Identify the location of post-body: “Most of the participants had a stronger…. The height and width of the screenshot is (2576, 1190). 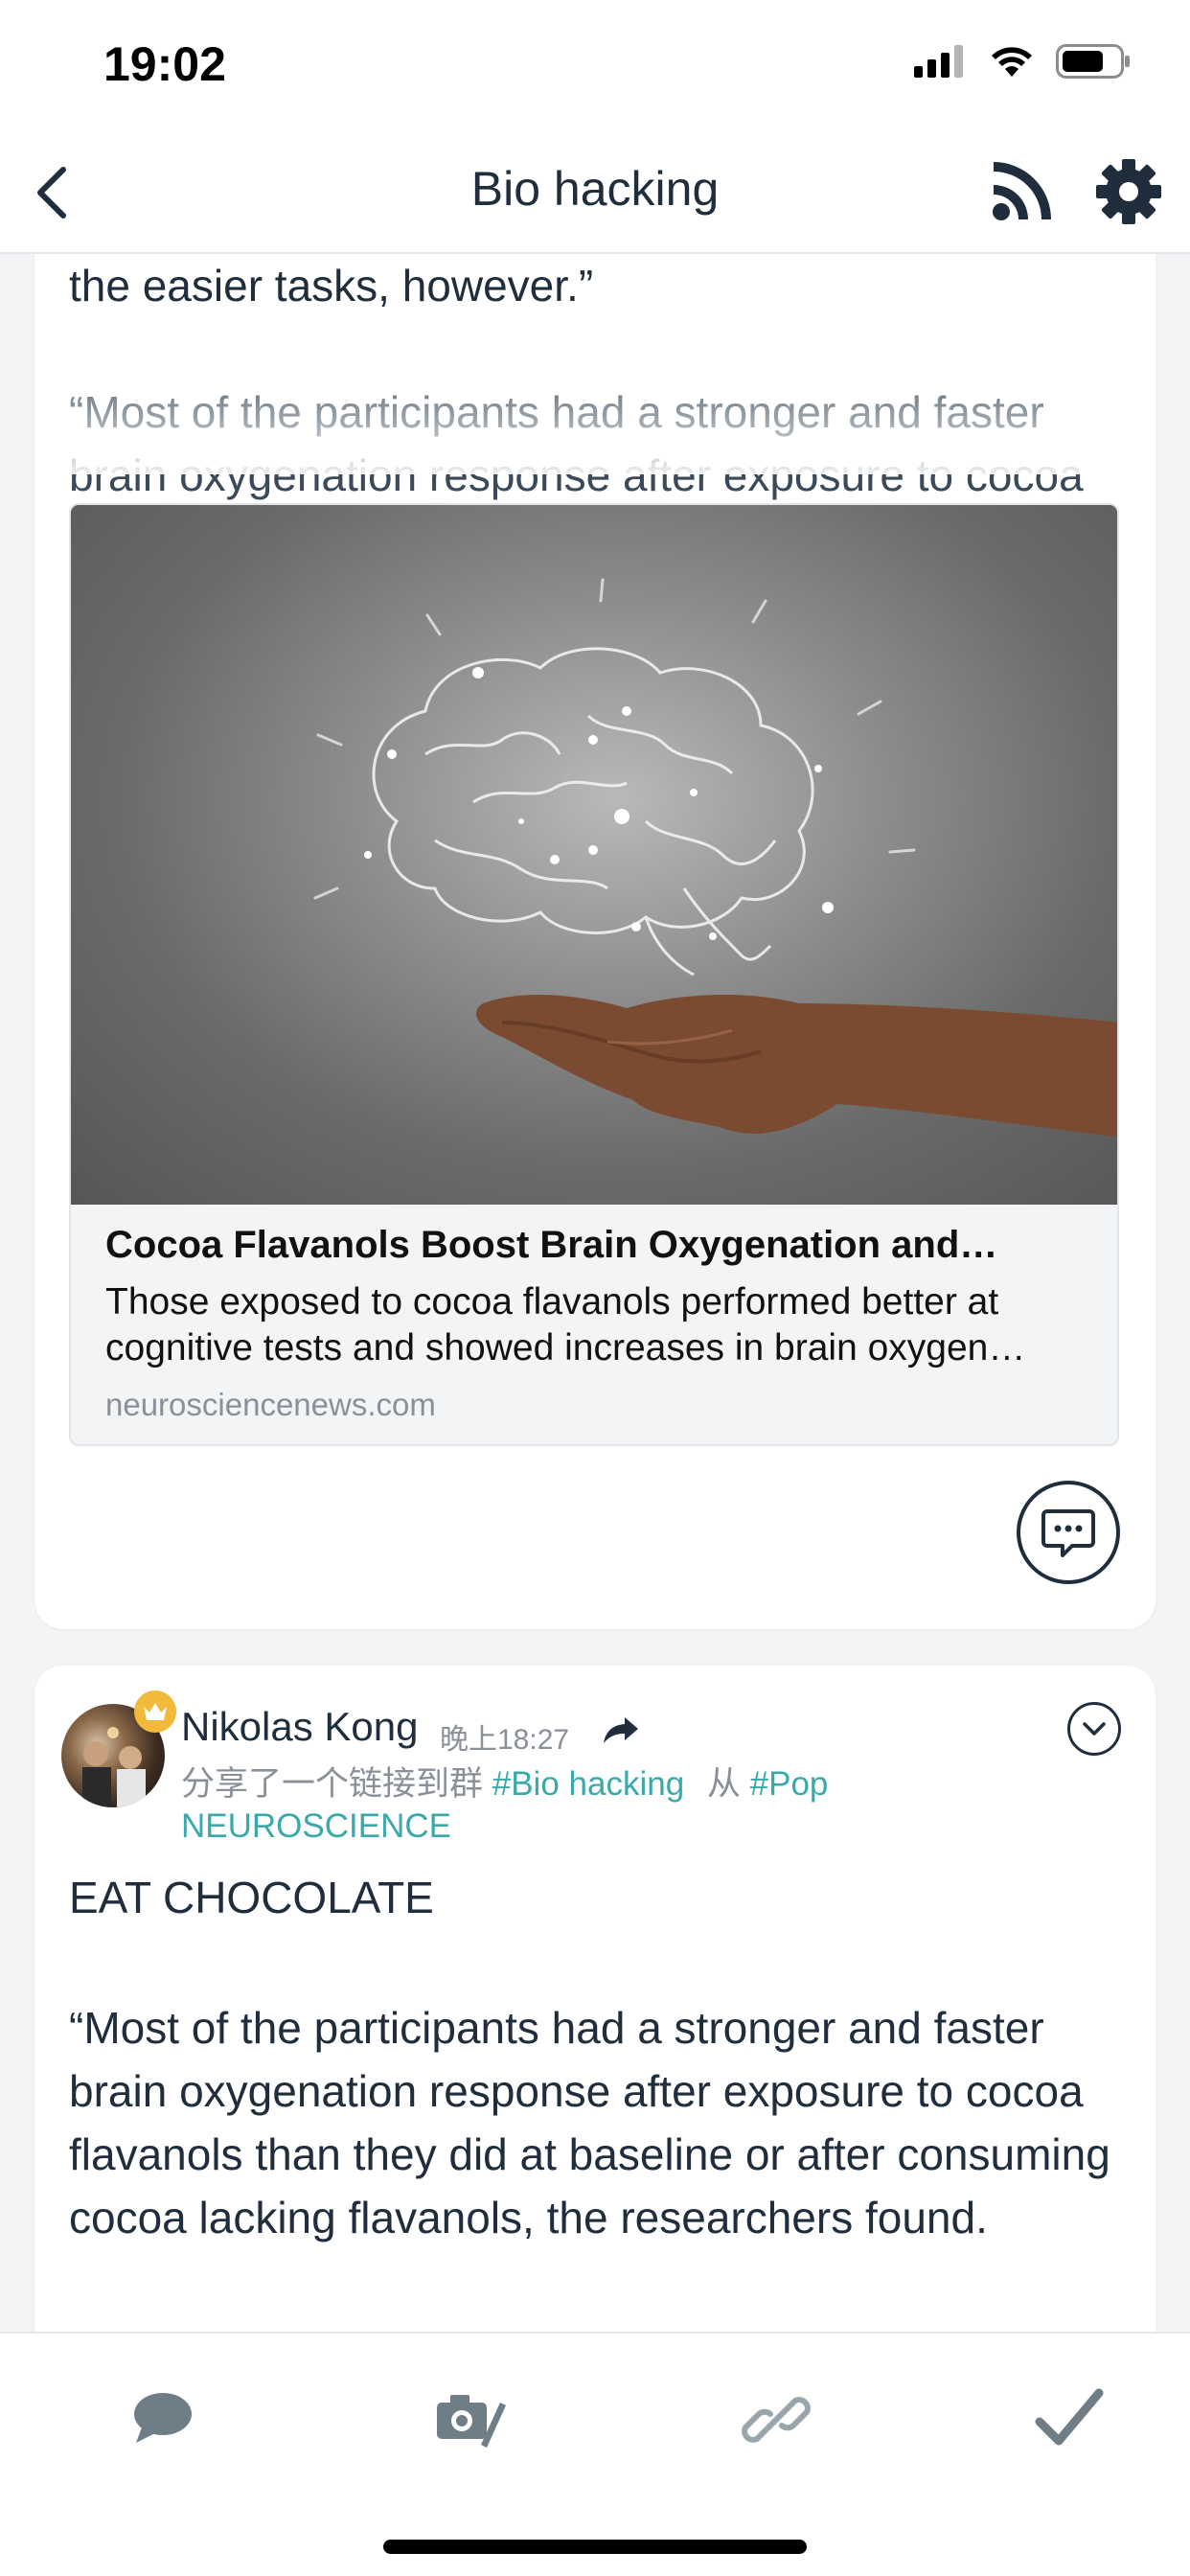
(590, 2122).